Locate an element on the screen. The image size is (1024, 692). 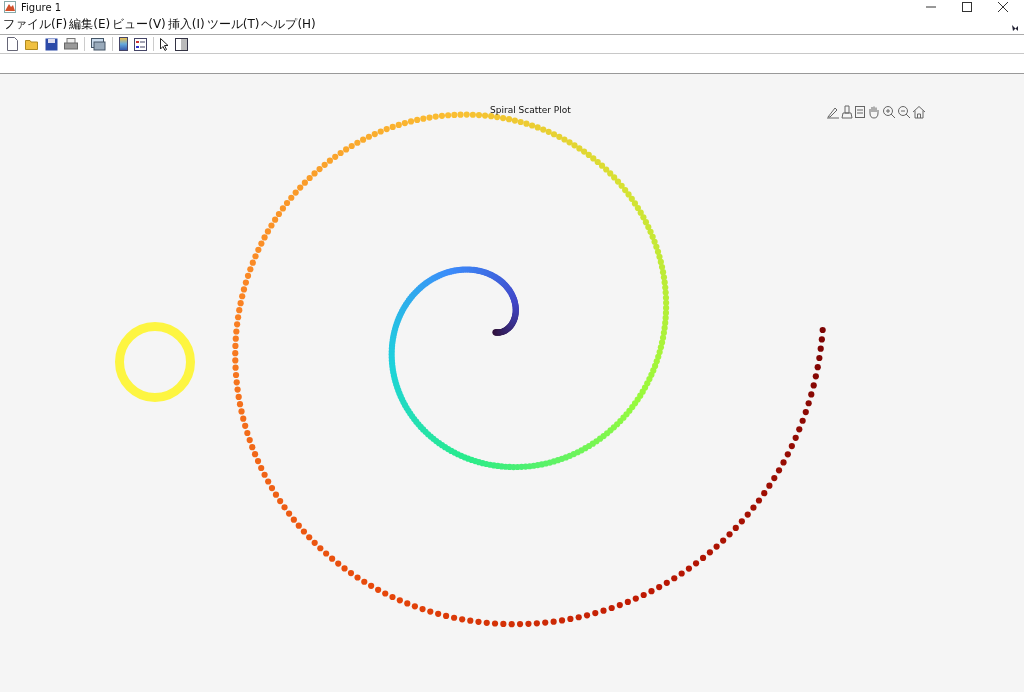
new-file-icon is located at coordinates (12, 44).